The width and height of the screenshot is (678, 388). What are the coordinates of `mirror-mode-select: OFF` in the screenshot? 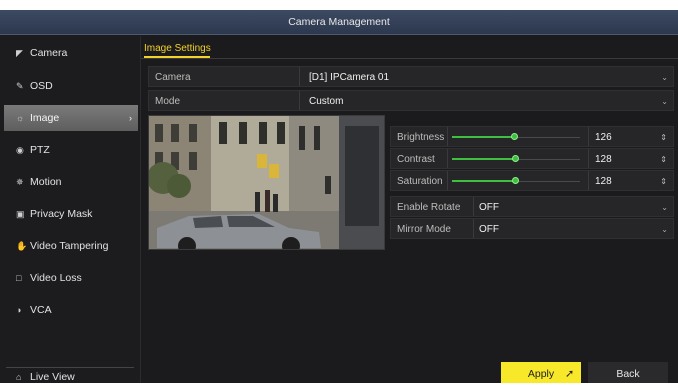 It's located at (489, 229).